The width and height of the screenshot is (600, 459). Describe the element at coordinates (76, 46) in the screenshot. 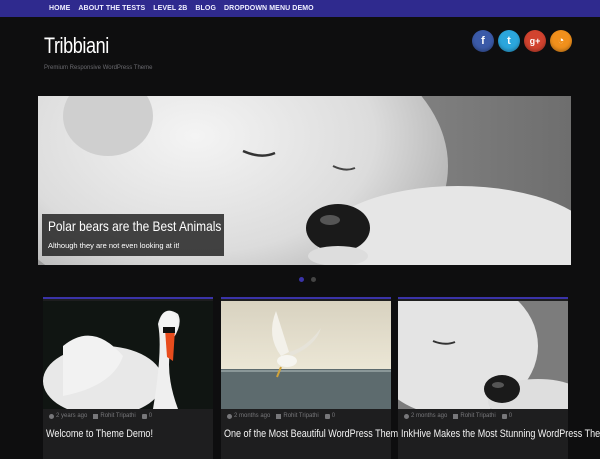

I see `site-title: Tribbiani` at that location.